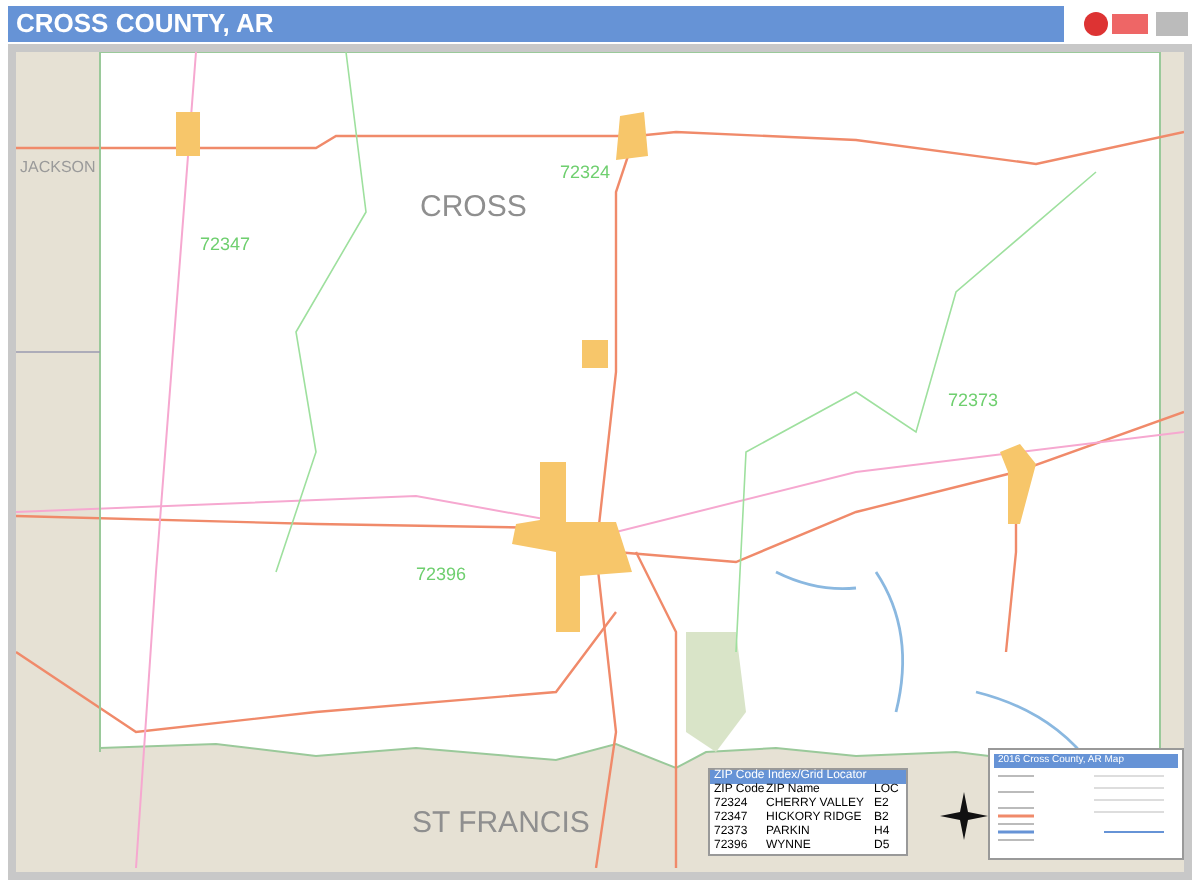  I want to click on zip-code-label: 72324, so click(585, 173).